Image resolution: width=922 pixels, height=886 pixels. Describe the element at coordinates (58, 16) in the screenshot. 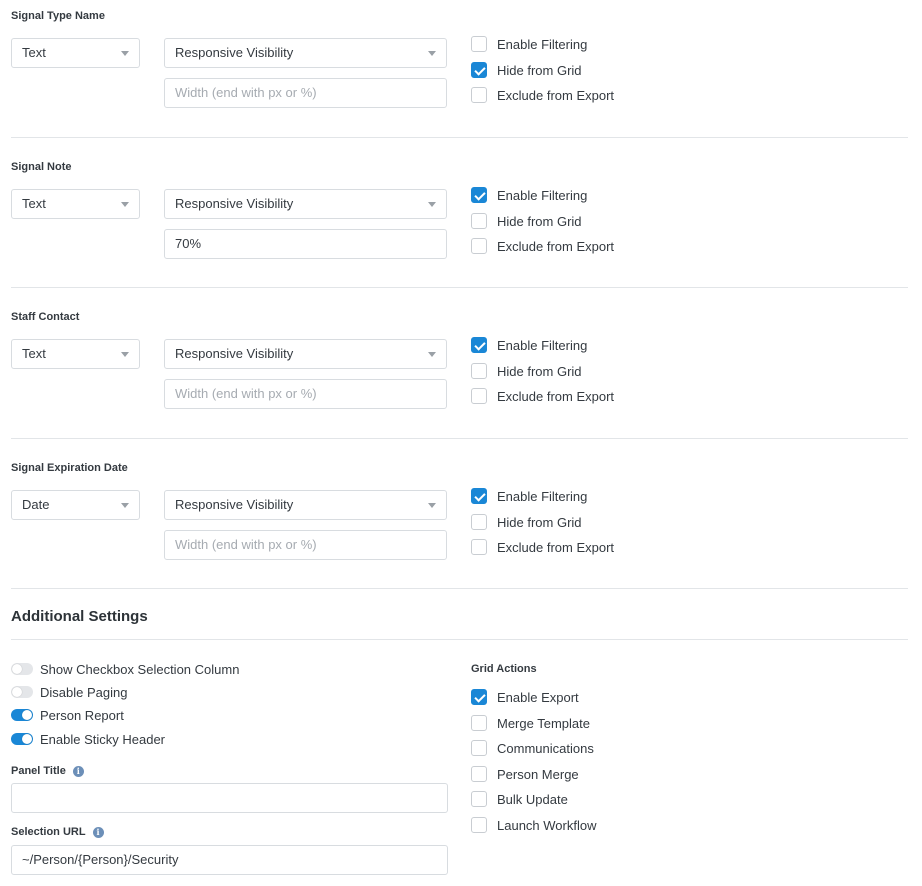

I see `field-title: Signal Type Name` at that location.